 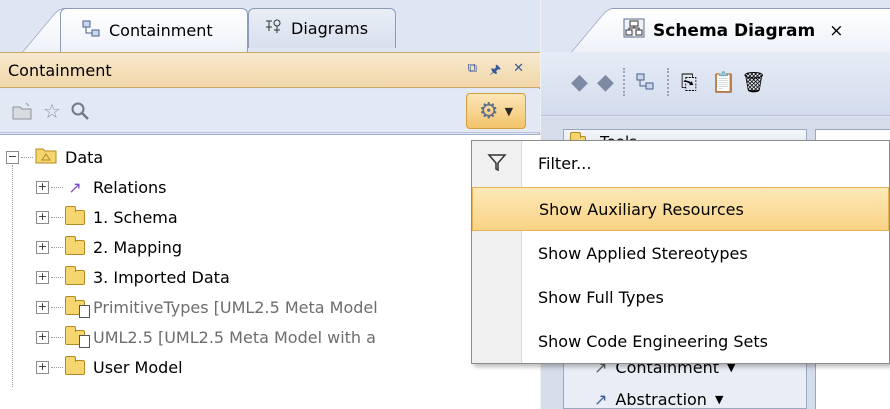 I want to click on menu-item-show-code-engineering-sets: Show Code Engineering Sets, so click(x=680, y=341).